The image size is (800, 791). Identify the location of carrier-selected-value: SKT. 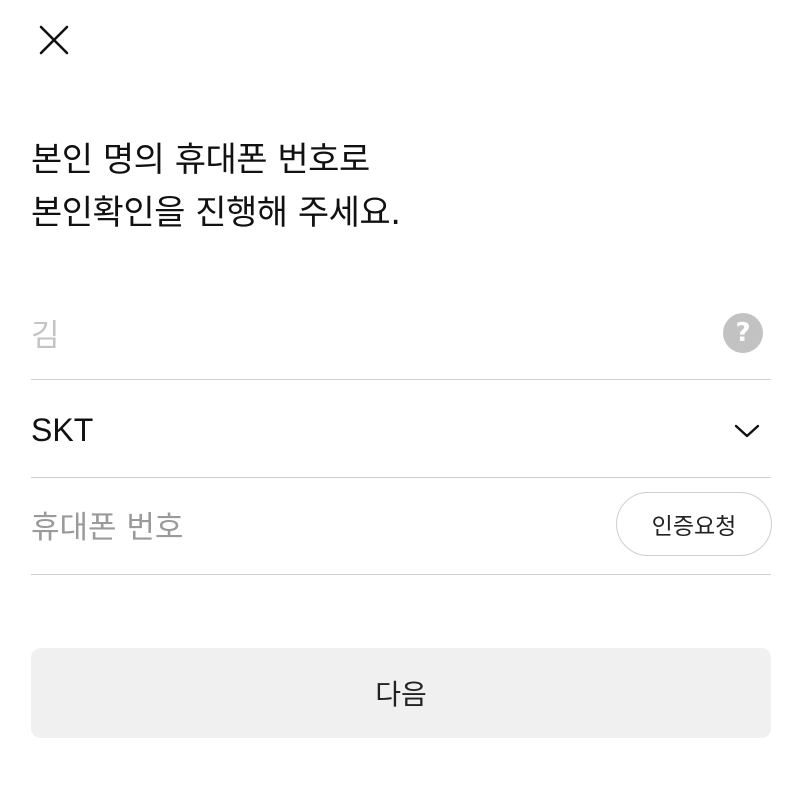
(62, 430).